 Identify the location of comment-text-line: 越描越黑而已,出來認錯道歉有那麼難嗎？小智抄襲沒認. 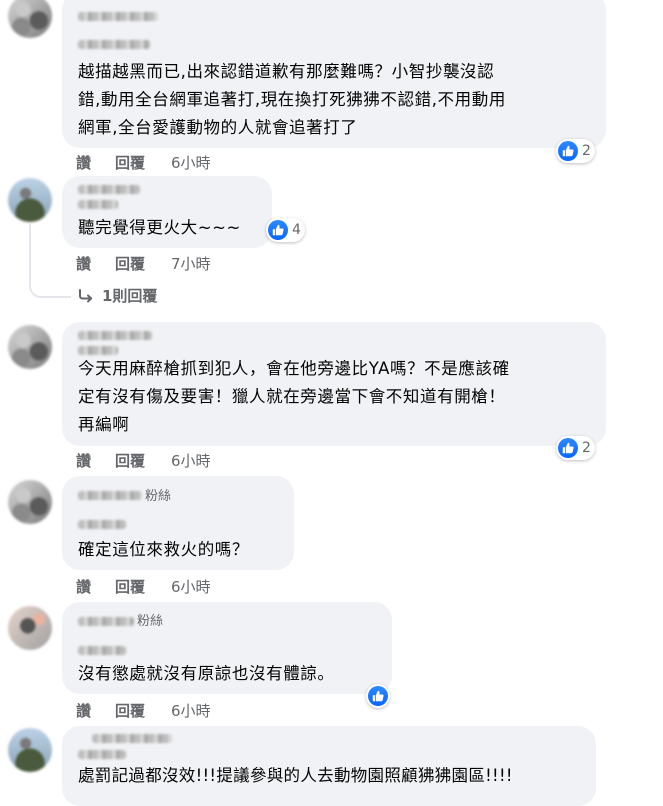
(286, 71).